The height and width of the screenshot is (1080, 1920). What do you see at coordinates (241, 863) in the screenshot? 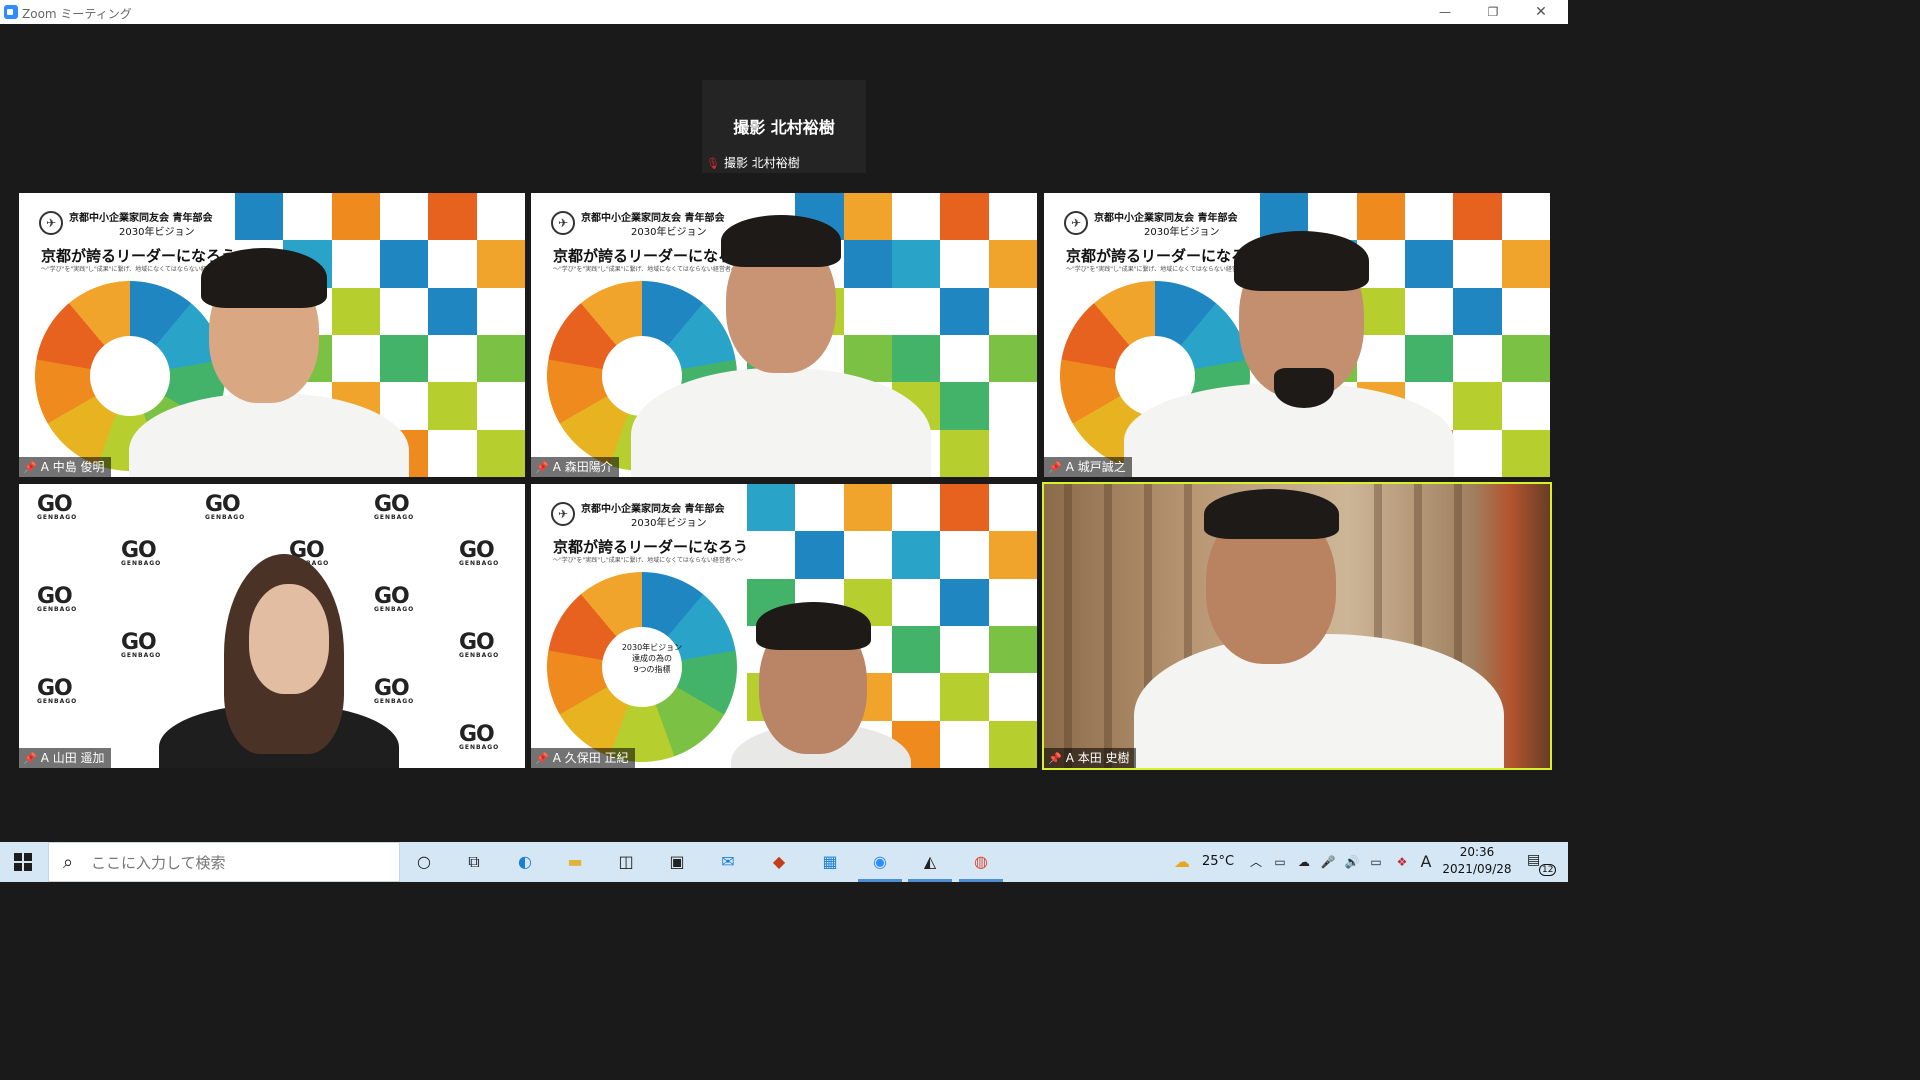
I see `search-input` at bounding box center [241, 863].